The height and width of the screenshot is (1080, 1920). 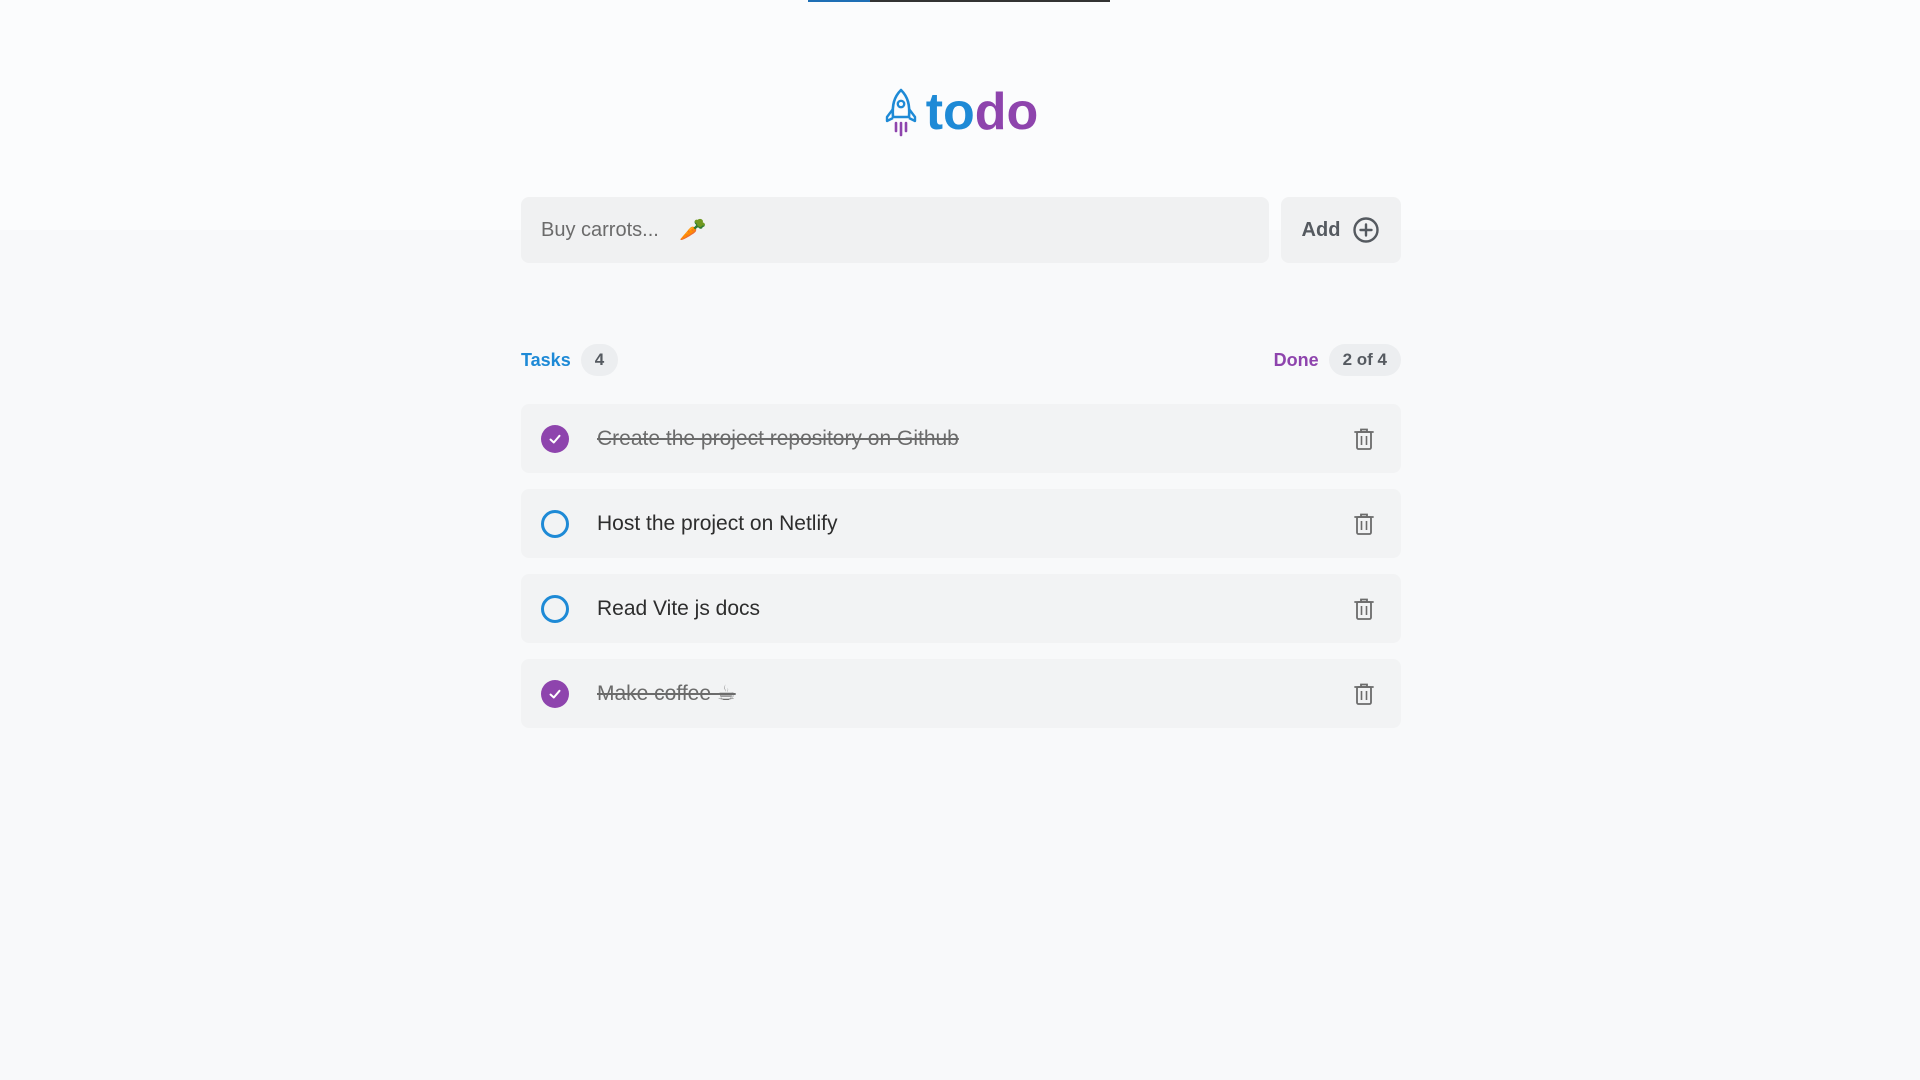 What do you see at coordinates (778, 438) in the screenshot?
I see `task-text: Create the project repository on Github` at bounding box center [778, 438].